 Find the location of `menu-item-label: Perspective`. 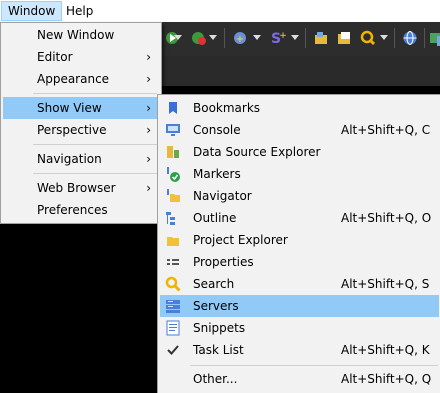

menu-item-label: Perspective is located at coordinates (72, 130).